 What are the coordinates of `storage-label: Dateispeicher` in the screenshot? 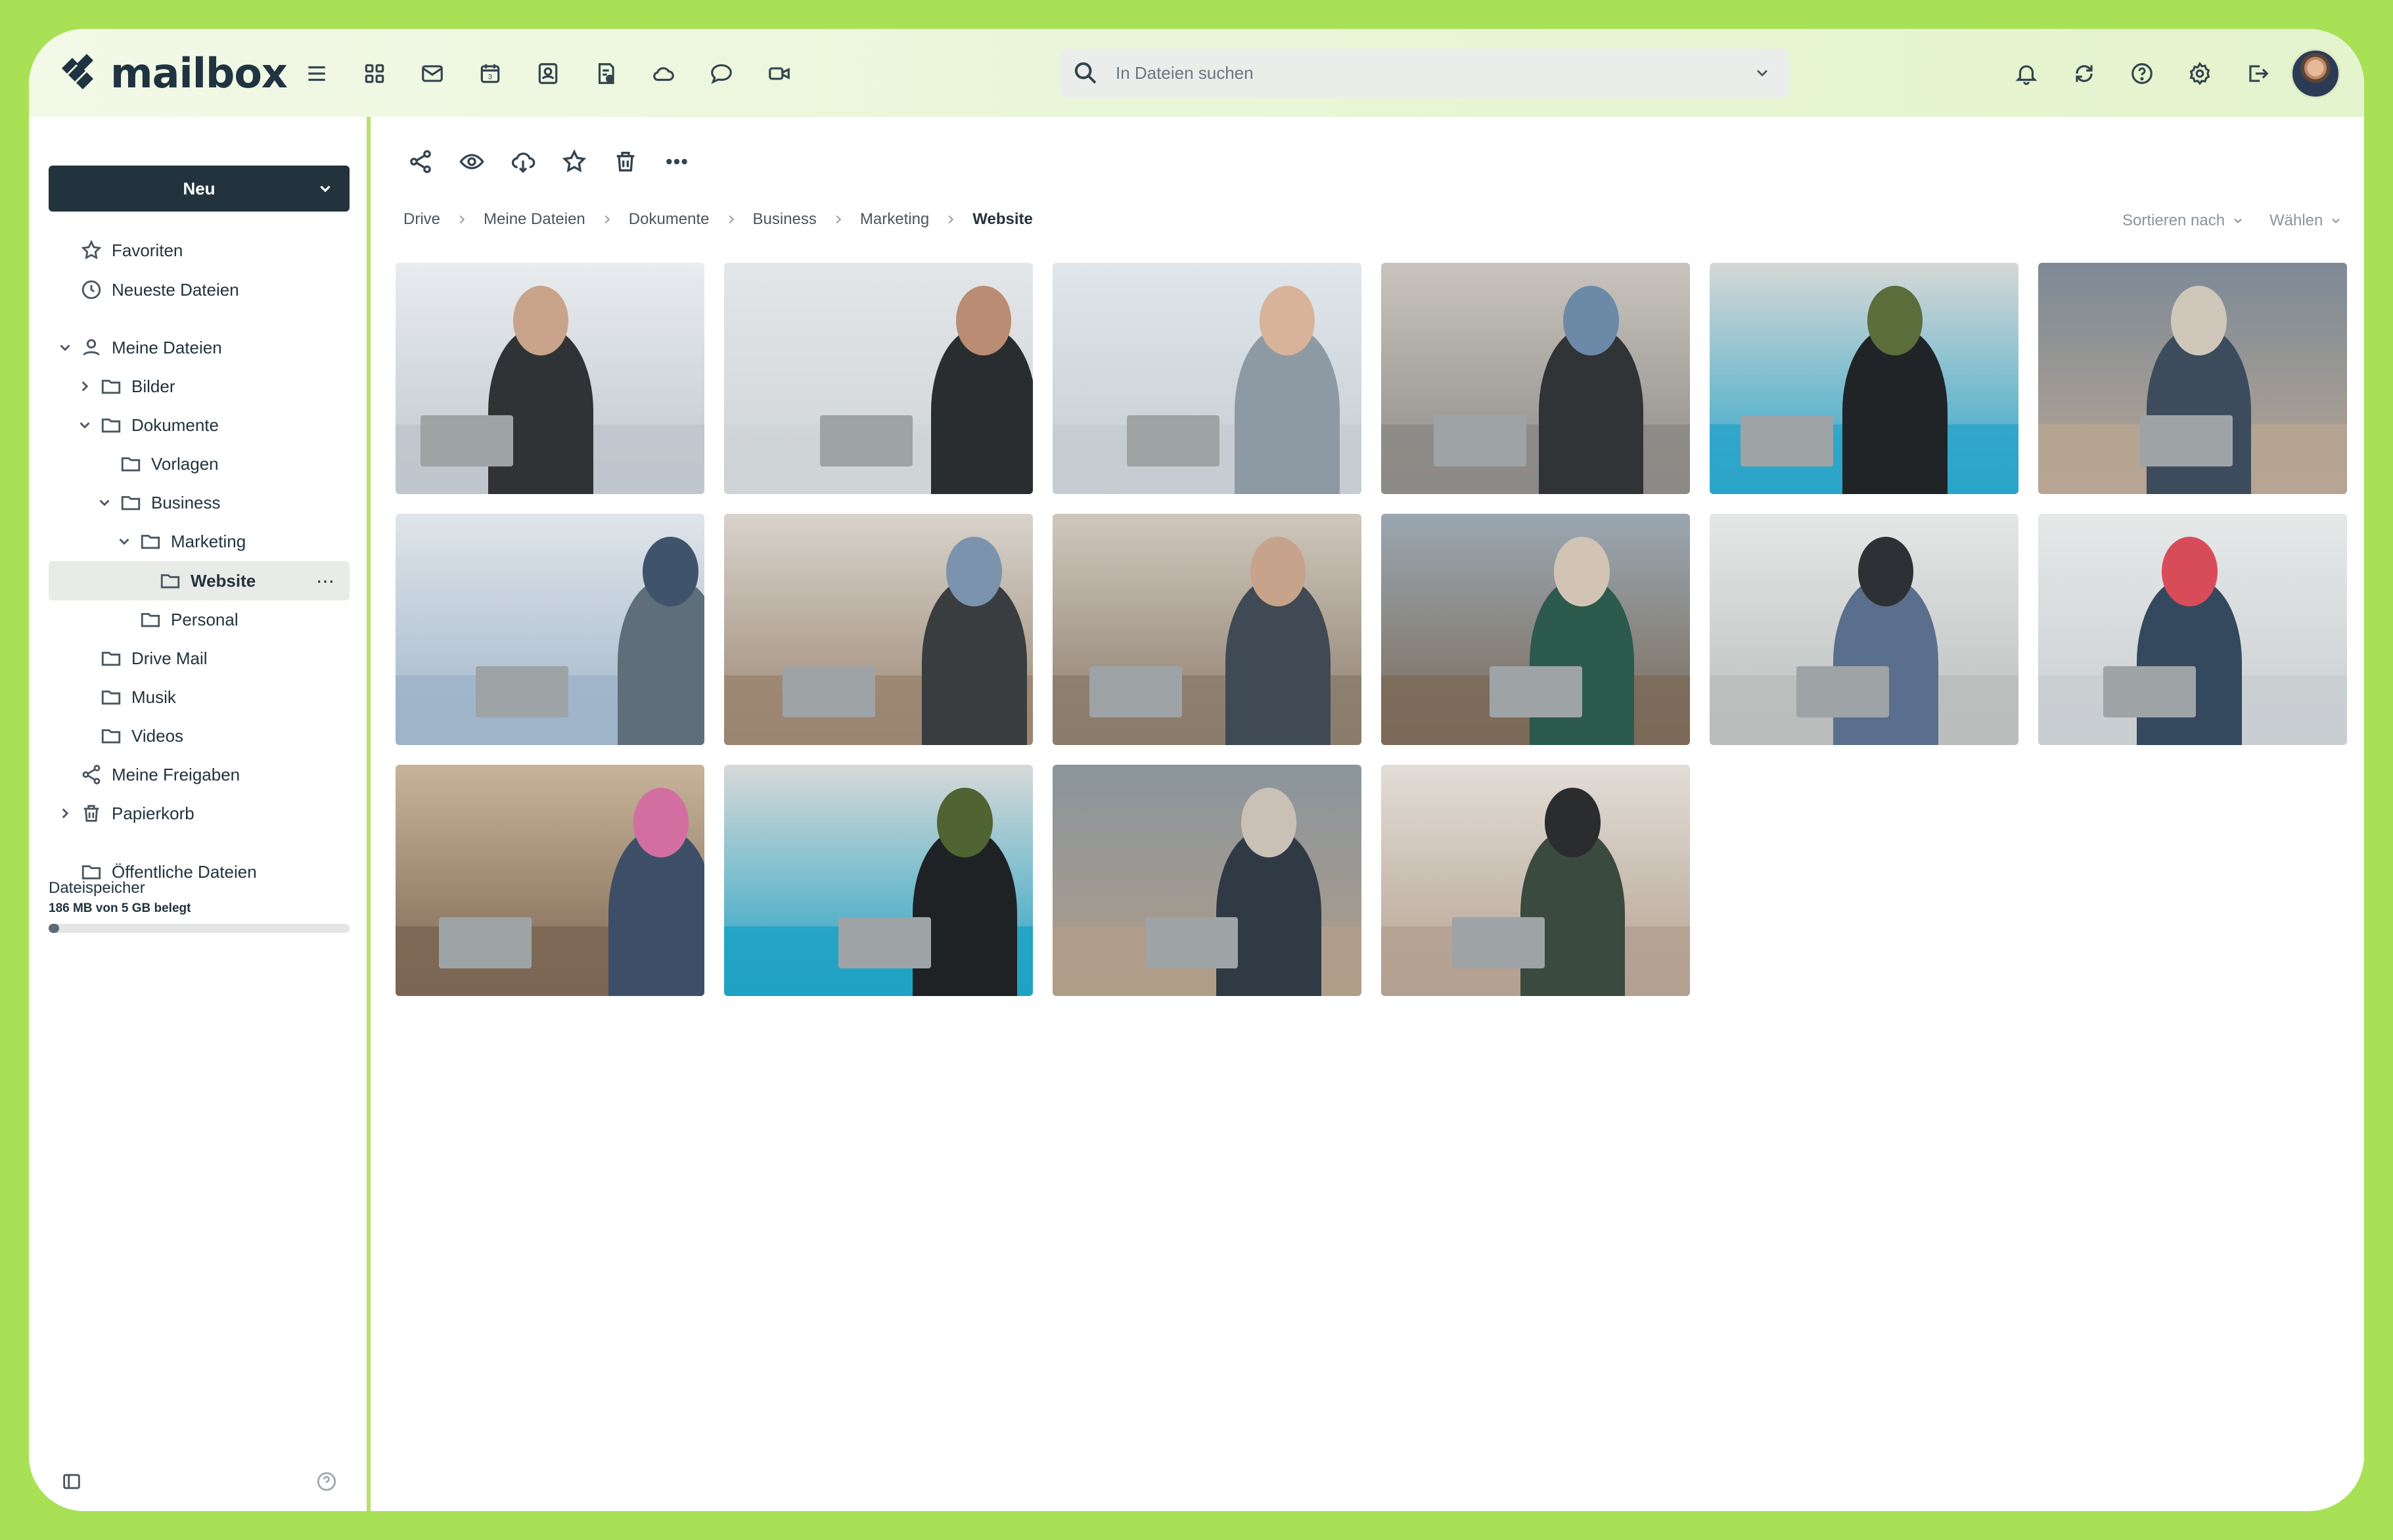 It's located at (97, 888).